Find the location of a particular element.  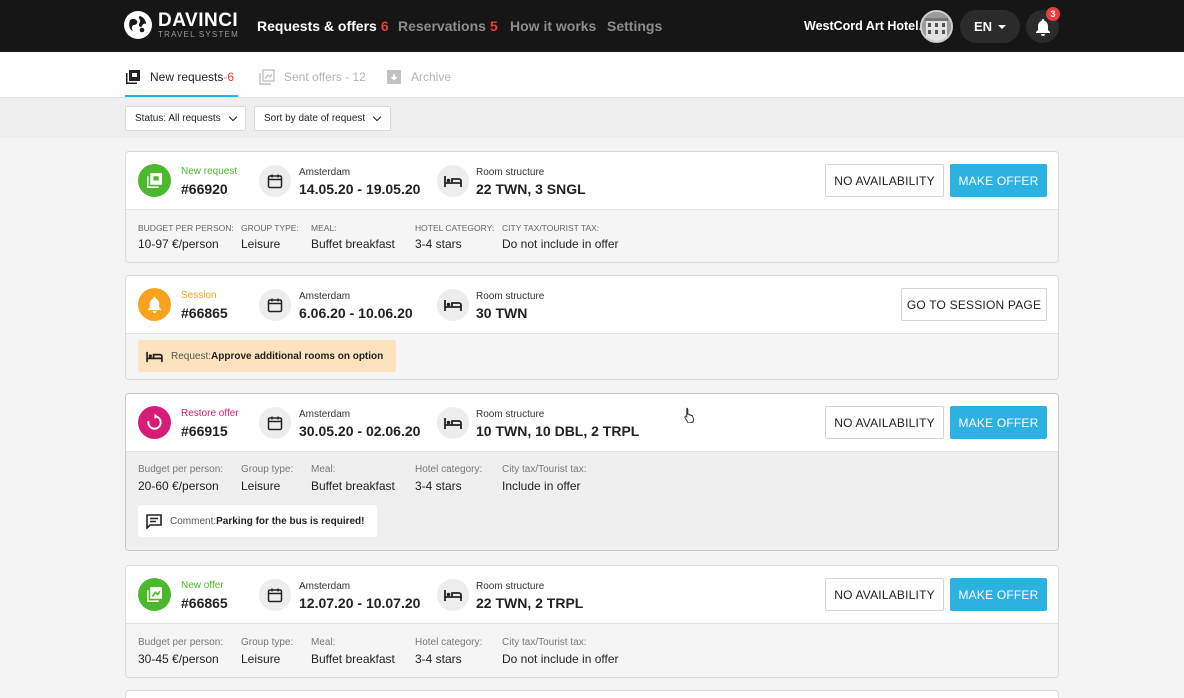

hand-cursor-icon is located at coordinates (689, 415).